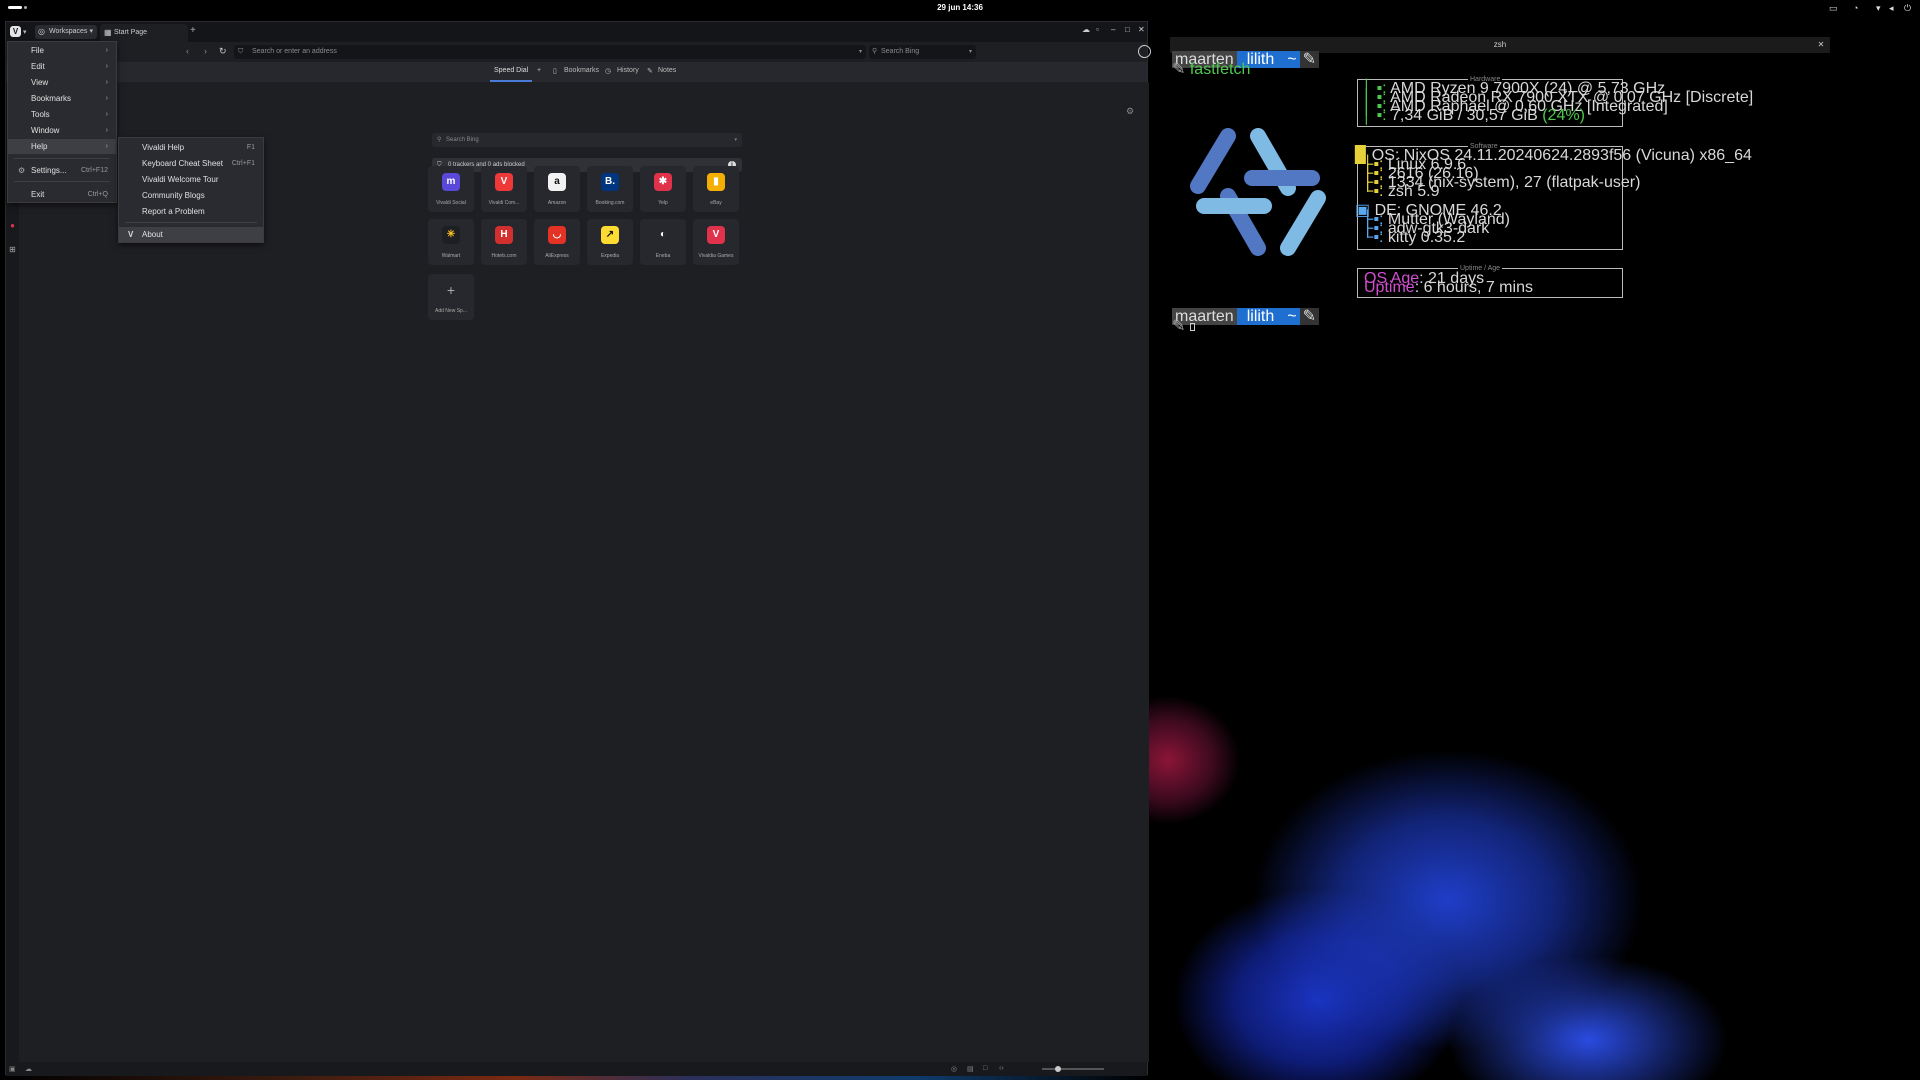  Describe the element at coordinates (539, 70) in the screenshot. I see `add-icon: +` at that location.